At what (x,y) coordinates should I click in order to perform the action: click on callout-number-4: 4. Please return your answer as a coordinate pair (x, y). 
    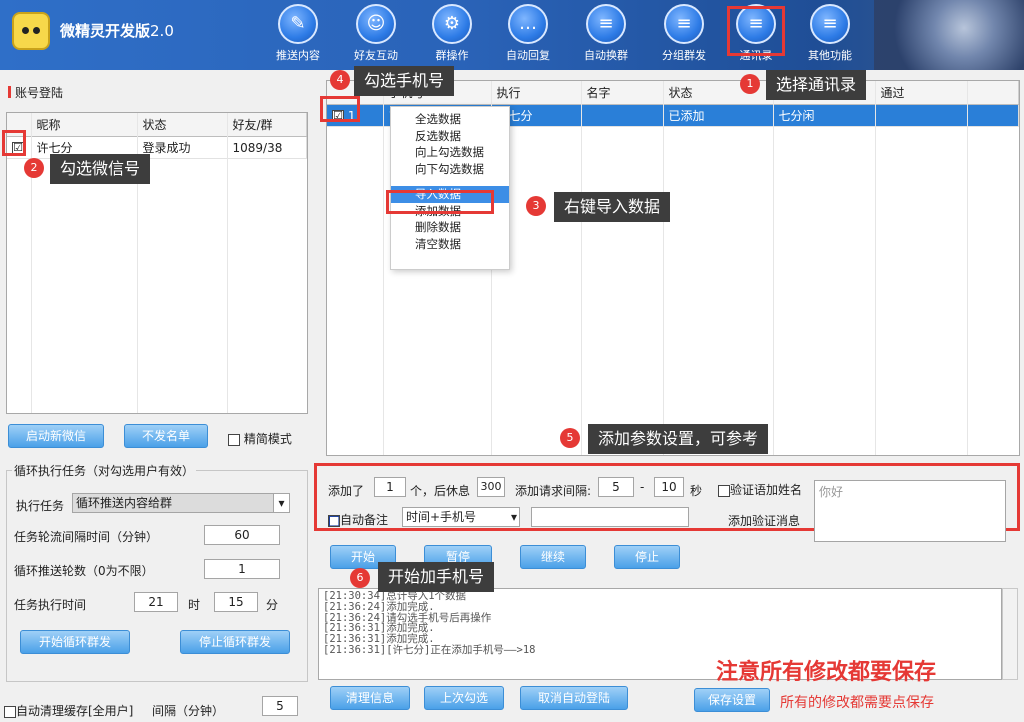
    Looking at the image, I should click on (340, 80).